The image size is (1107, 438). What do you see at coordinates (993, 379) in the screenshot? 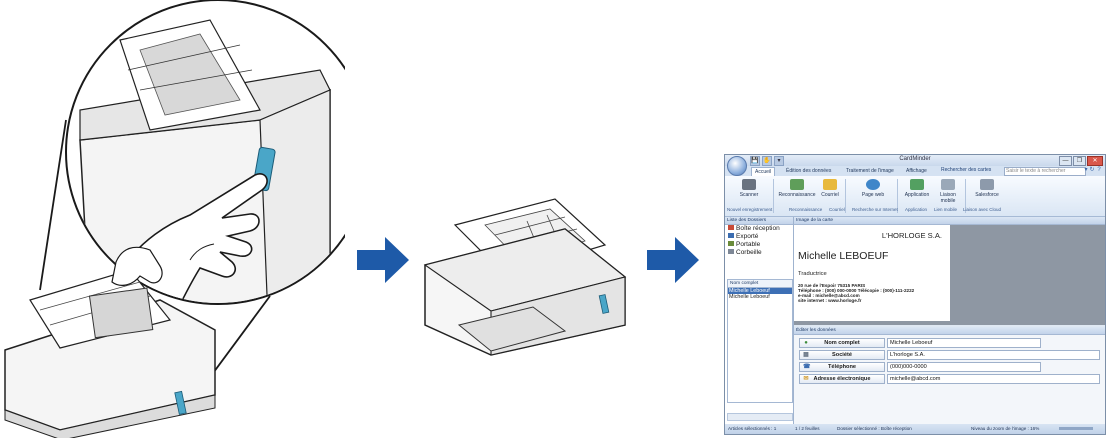
I see `email-field: michelle@abcd.com` at bounding box center [993, 379].